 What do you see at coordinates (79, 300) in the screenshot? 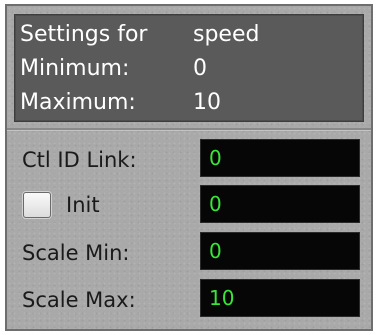
I see `scale-max-label: Scale Max:` at bounding box center [79, 300].